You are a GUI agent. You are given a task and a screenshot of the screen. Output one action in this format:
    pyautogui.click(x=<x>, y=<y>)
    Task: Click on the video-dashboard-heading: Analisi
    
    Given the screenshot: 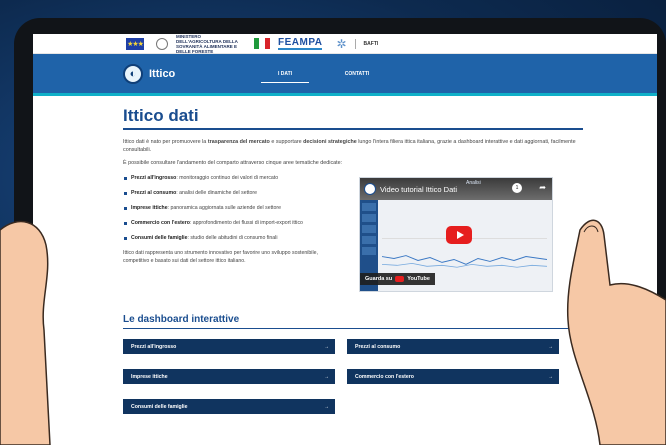 What is the action you would take?
    pyautogui.click(x=473, y=183)
    